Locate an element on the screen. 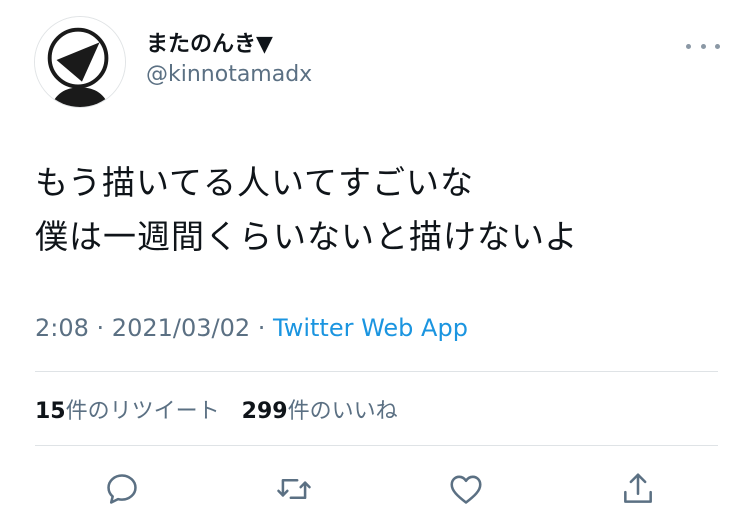 The height and width of the screenshot is (517, 750). like-stat: 299件のいいね is located at coordinates (320, 411).